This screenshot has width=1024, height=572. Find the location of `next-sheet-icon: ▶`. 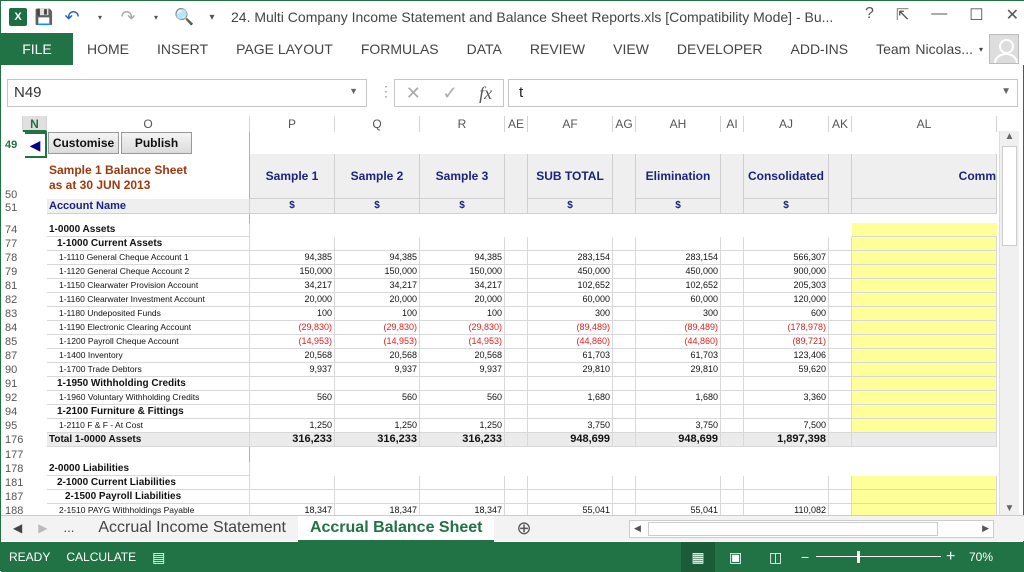

next-sheet-icon: ▶ is located at coordinates (42, 529).